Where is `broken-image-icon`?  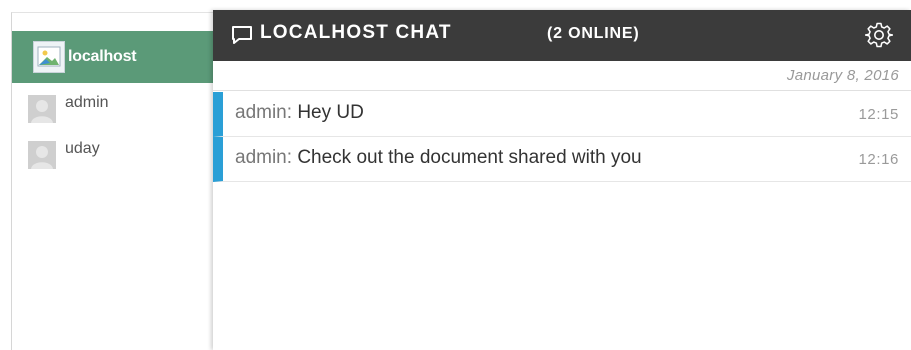 broken-image-icon is located at coordinates (49, 57).